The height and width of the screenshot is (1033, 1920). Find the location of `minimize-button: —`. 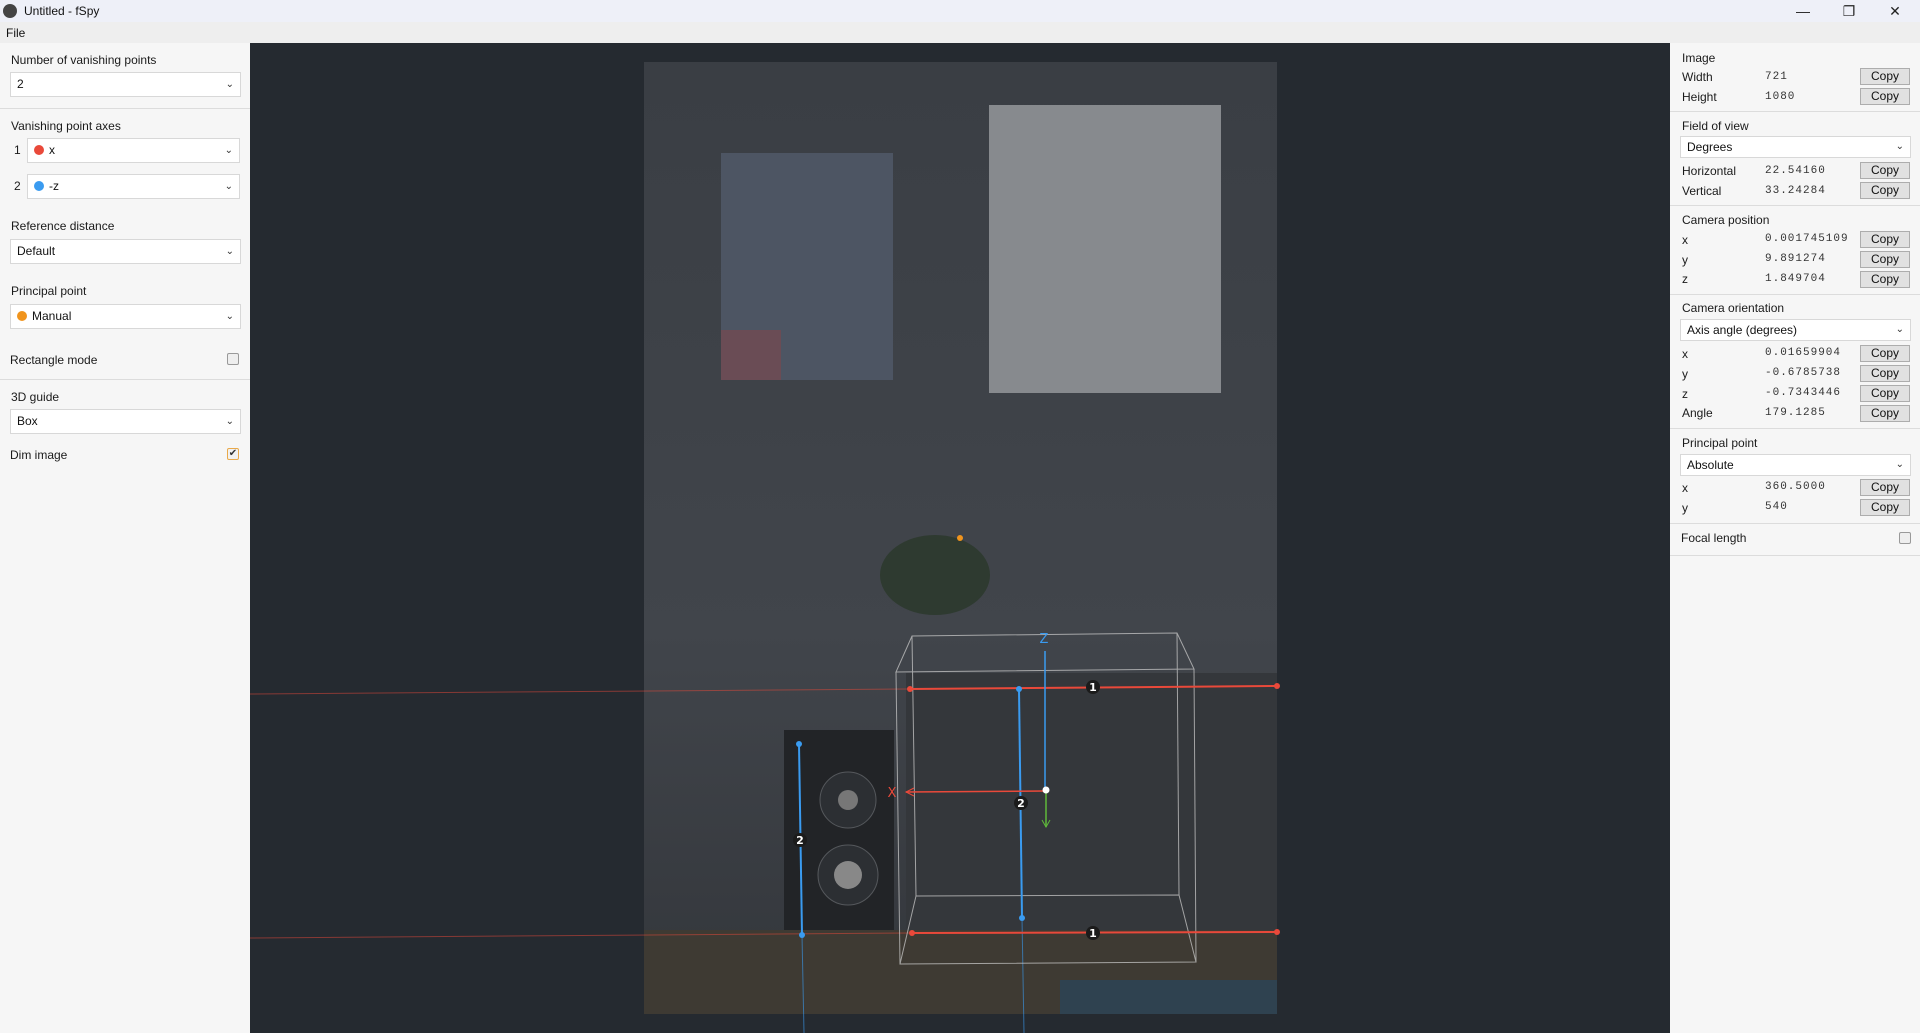

minimize-button: — is located at coordinates (1803, 11).